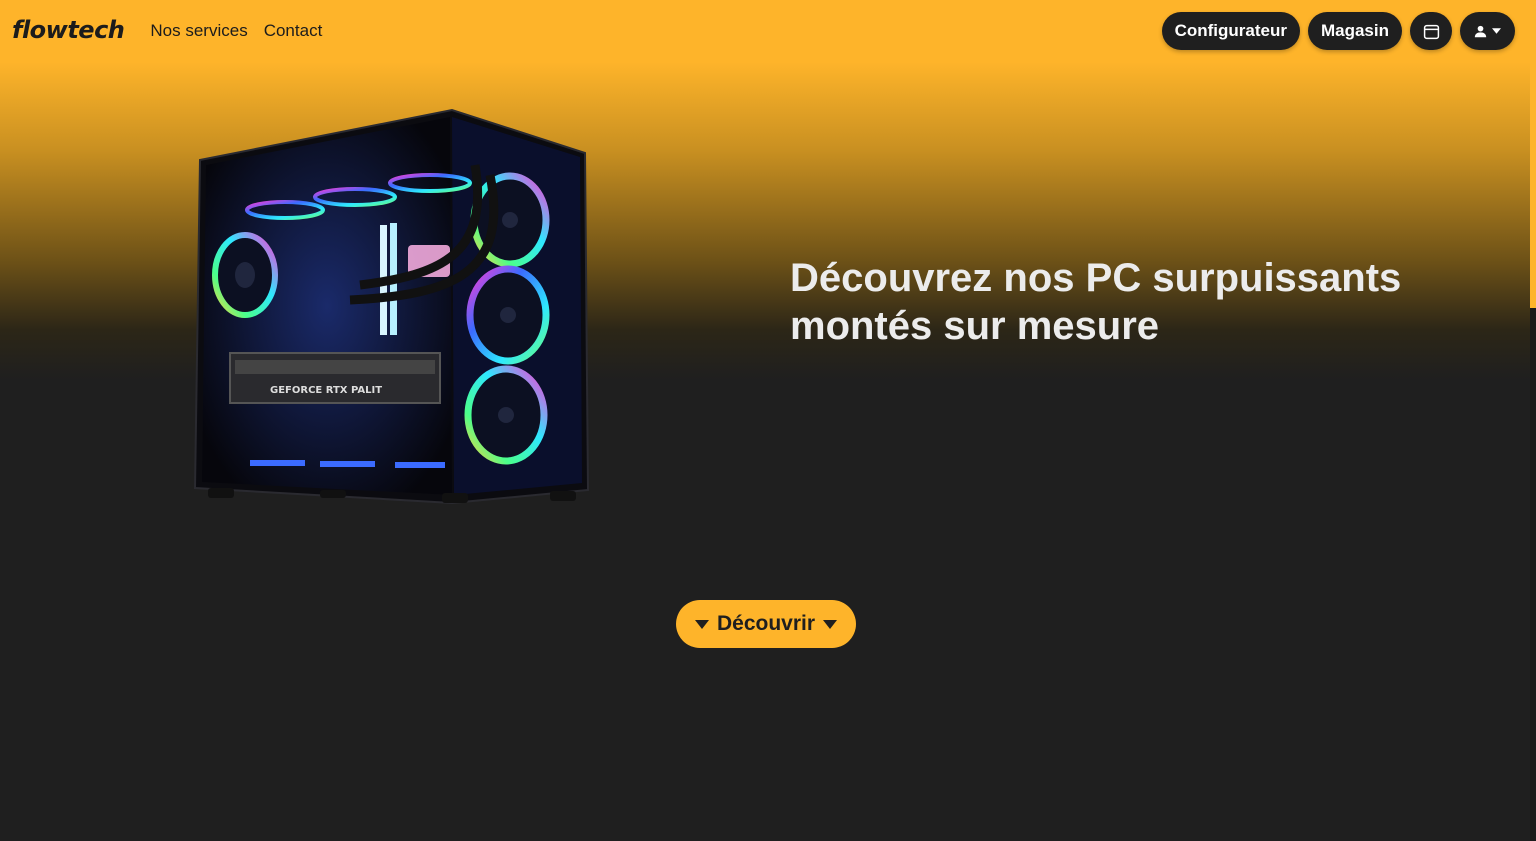 Image resolution: width=1536 pixels, height=841 pixels. Describe the element at coordinates (293, 31) in the screenshot. I see `nav-link-contact: Contact` at that location.